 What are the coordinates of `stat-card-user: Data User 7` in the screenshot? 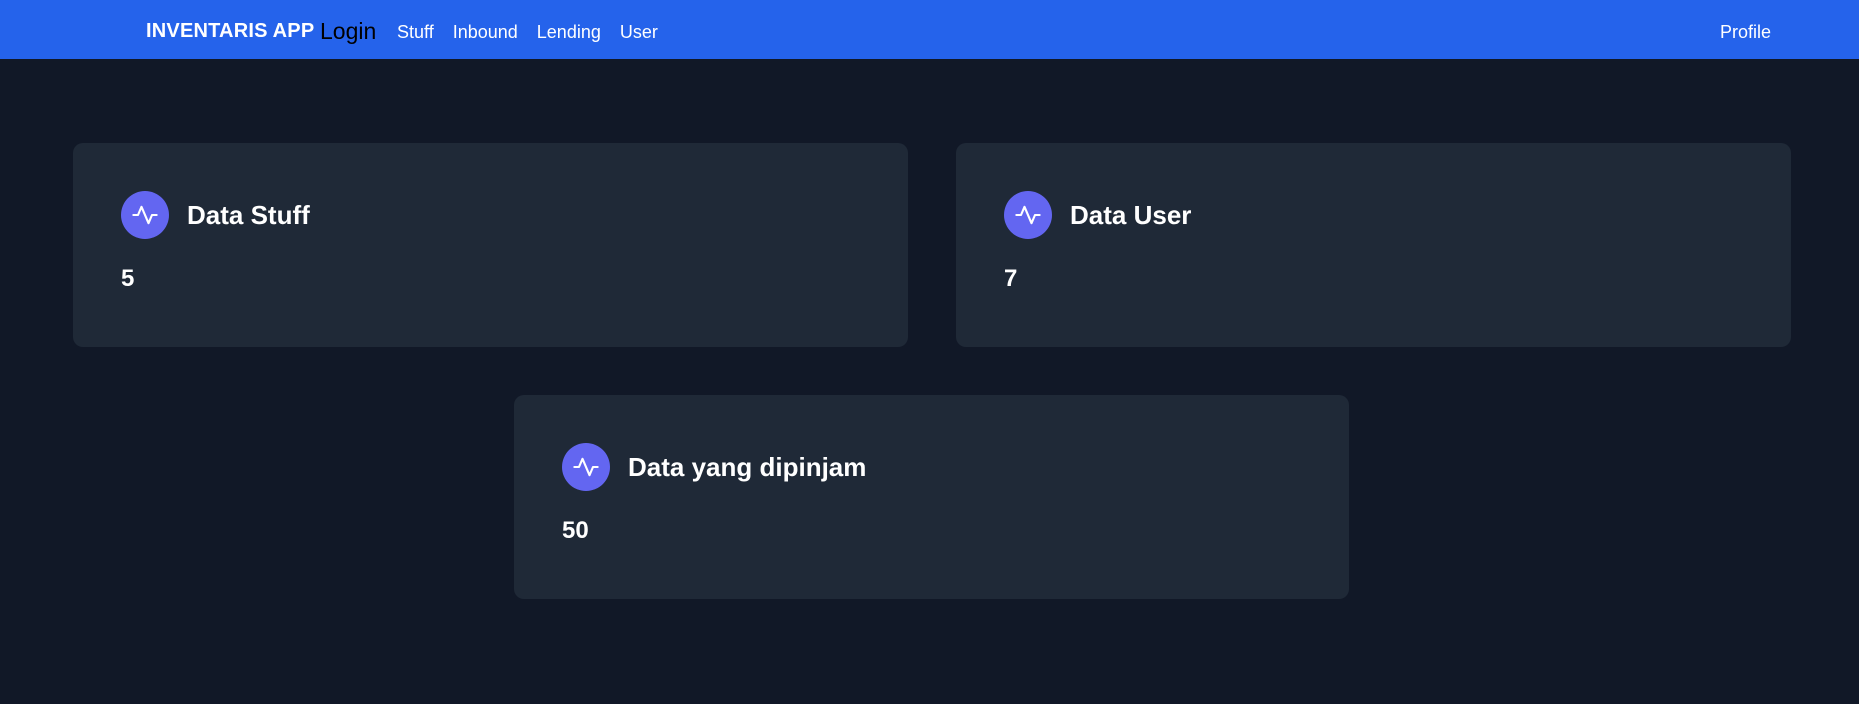 It's located at (1373, 245).